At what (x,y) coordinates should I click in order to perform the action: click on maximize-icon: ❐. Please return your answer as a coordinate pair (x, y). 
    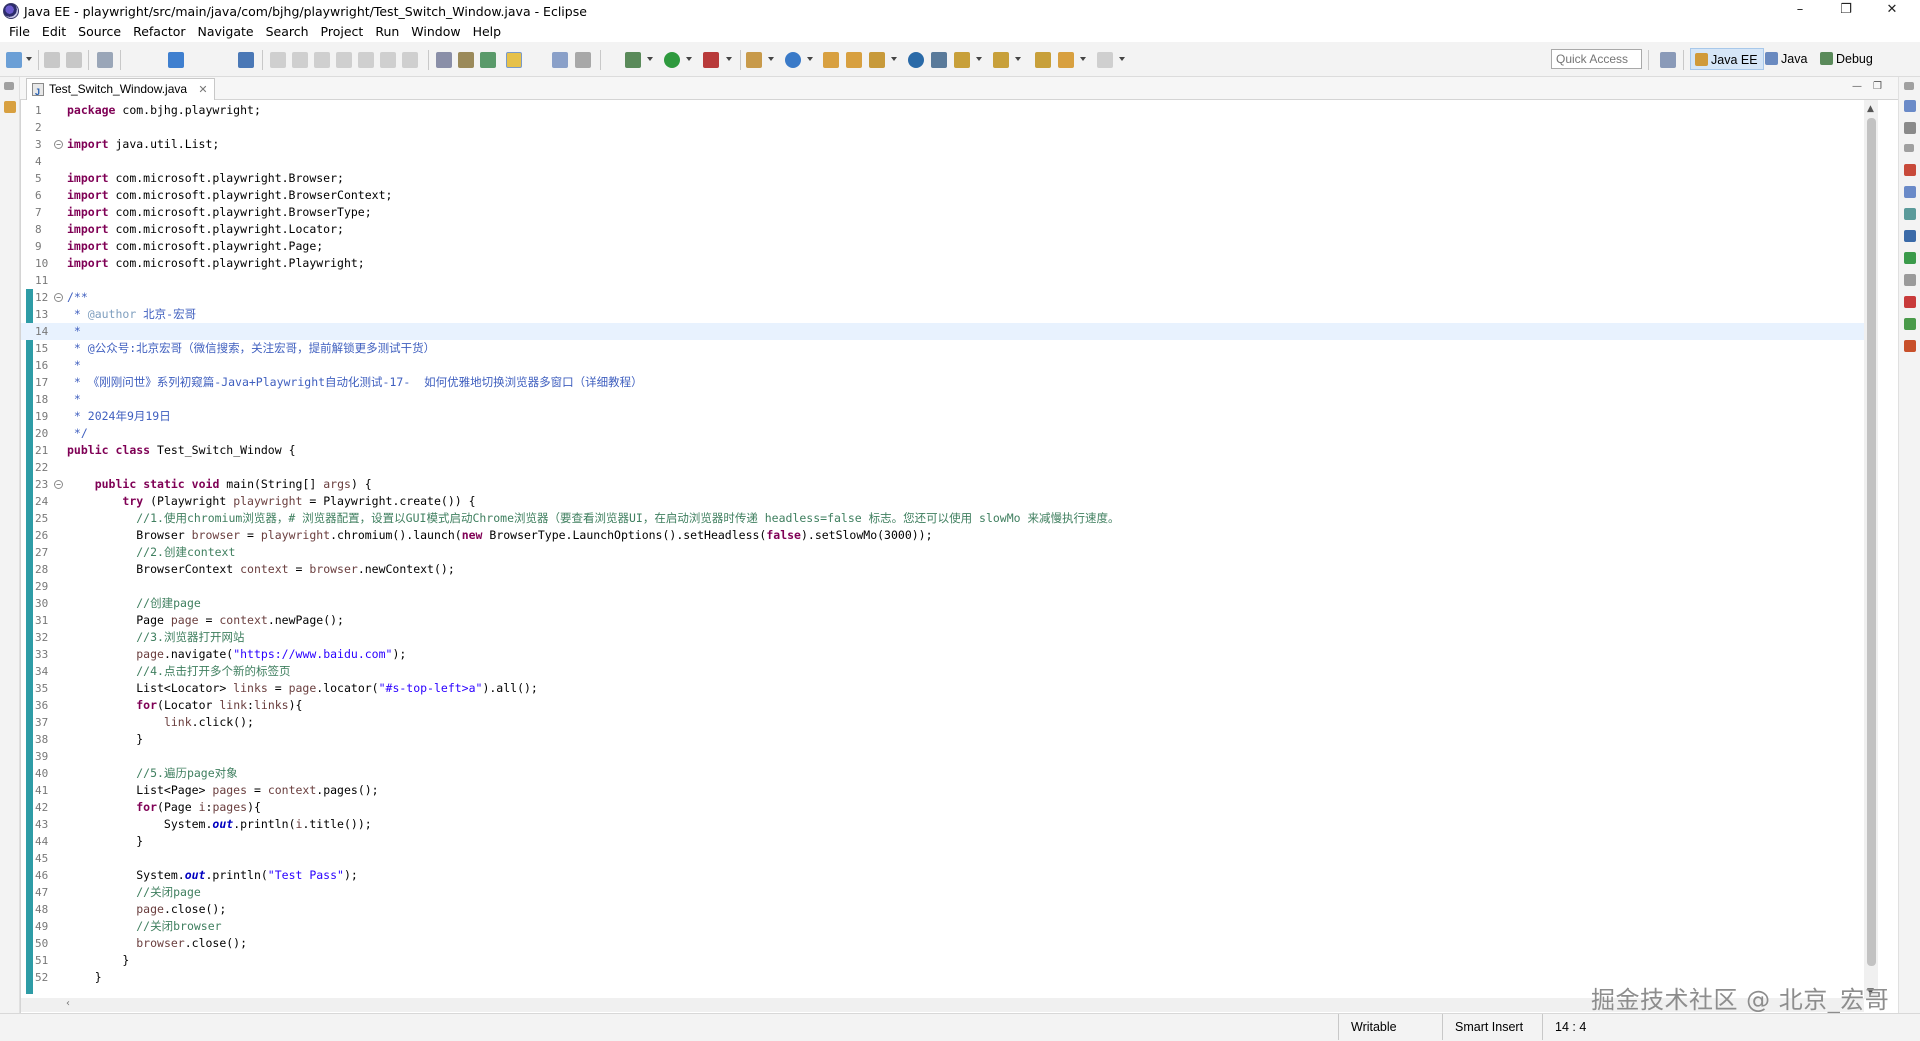
    Looking at the image, I should click on (1877, 86).